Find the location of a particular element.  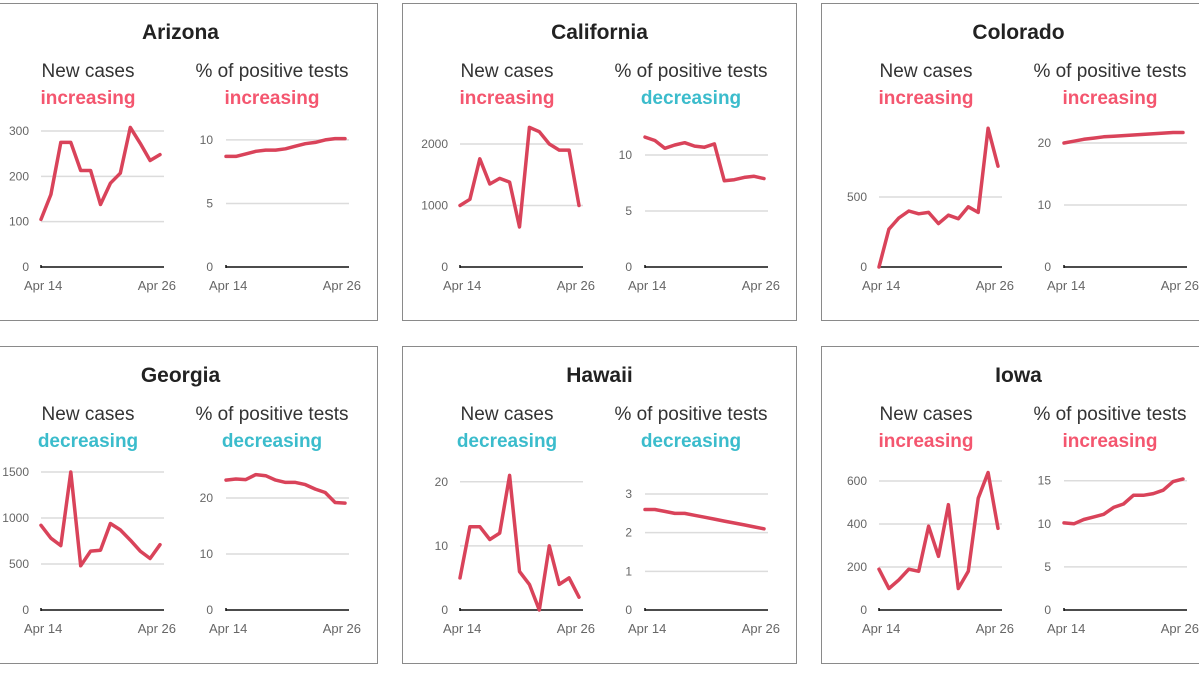

y-tick-label: 200 is located at coordinates (857, 567).